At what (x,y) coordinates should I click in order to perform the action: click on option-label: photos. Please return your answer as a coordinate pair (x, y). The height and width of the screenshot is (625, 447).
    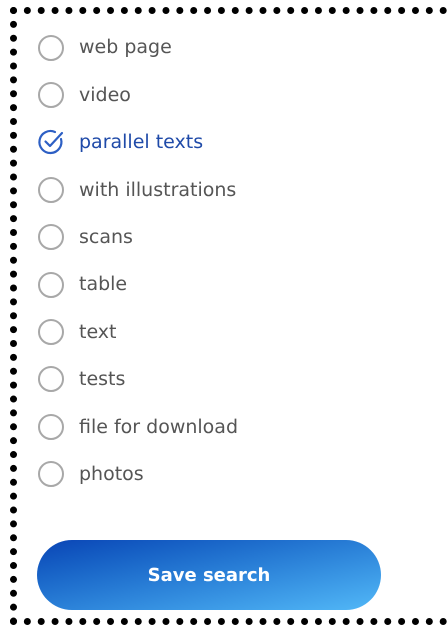
    Looking at the image, I should click on (111, 474).